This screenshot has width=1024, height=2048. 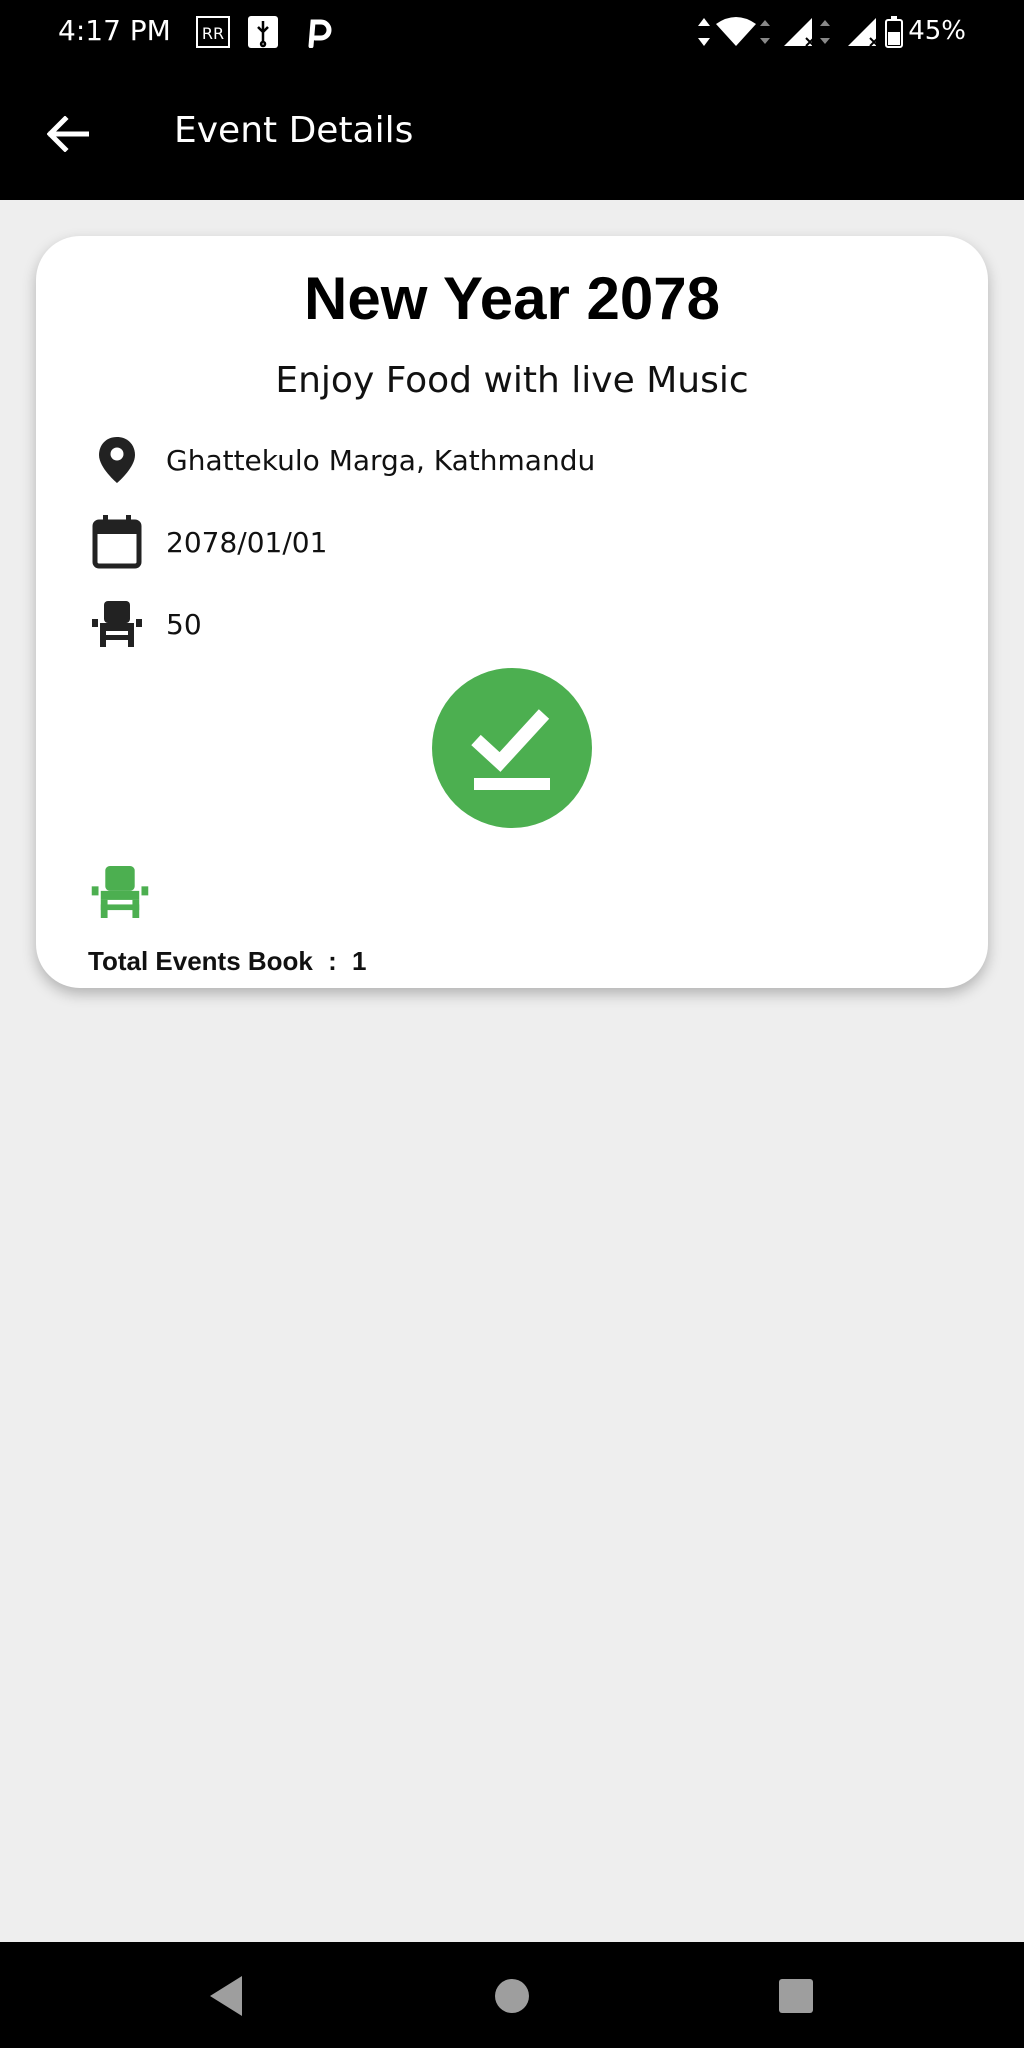 What do you see at coordinates (512, 33) in the screenshot?
I see `status-bar: 4:17 PM RR 45%` at bounding box center [512, 33].